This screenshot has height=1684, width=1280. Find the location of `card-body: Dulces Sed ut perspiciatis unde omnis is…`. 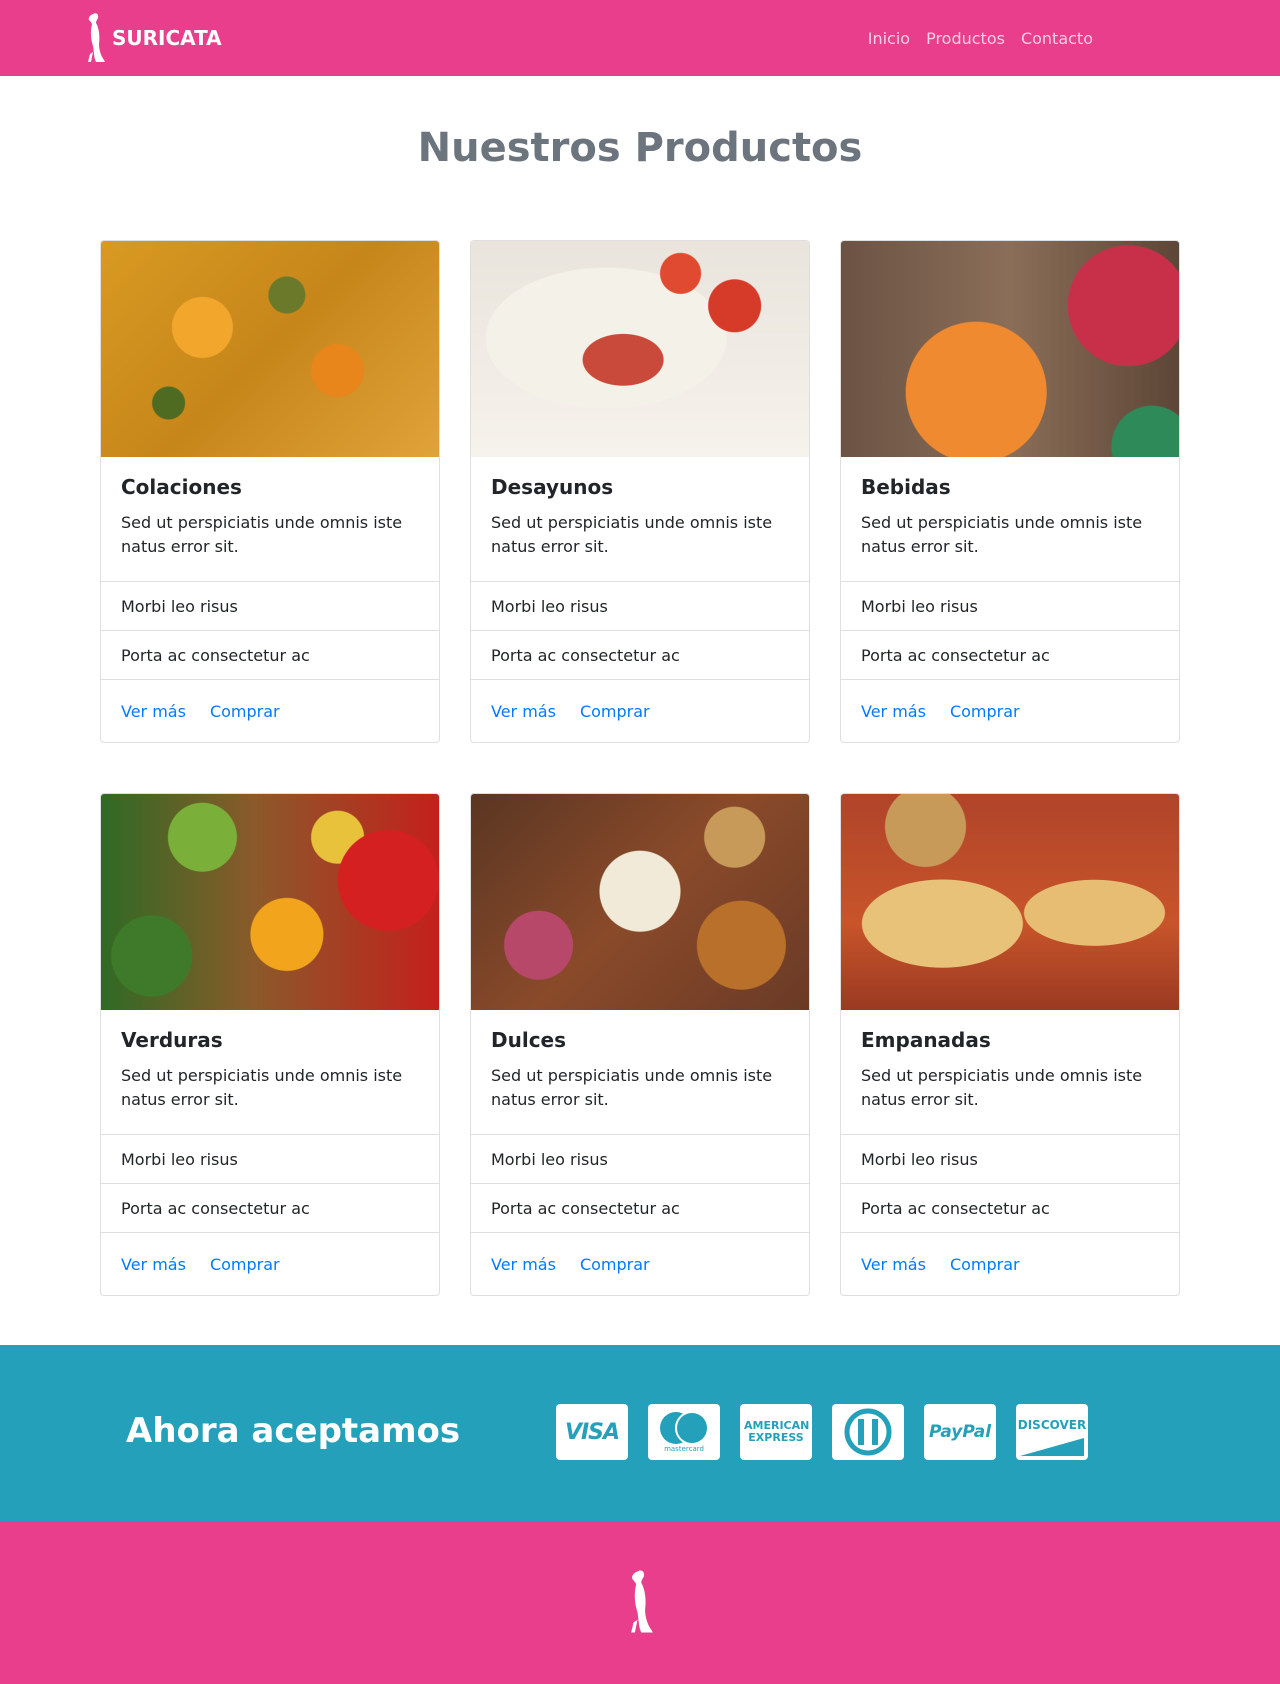

card-body: Dulces Sed ut perspiciatis unde omnis is… is located at coordinates (640, 1072).